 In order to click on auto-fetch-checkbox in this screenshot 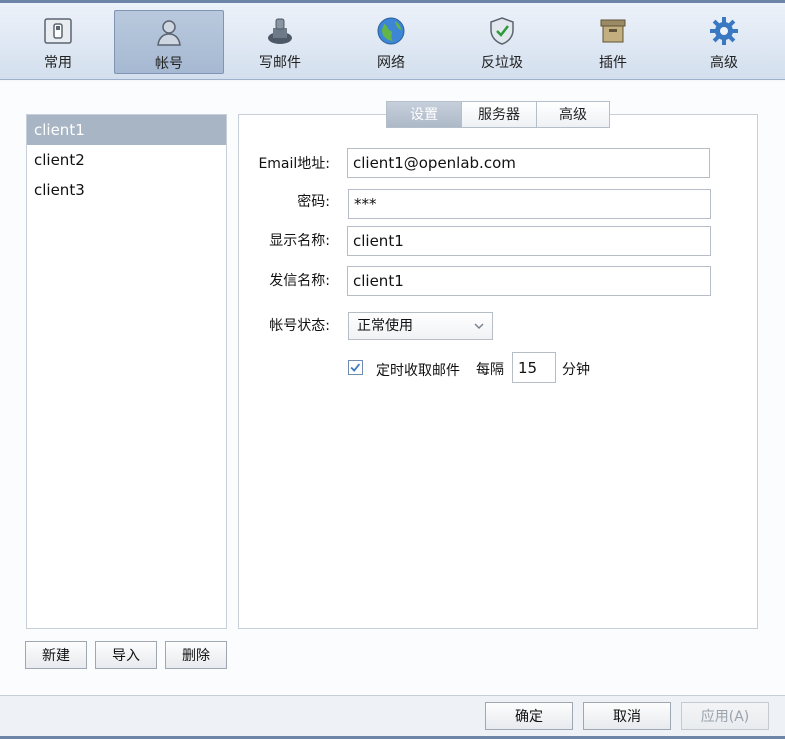, I will do `click(355, 367)`.